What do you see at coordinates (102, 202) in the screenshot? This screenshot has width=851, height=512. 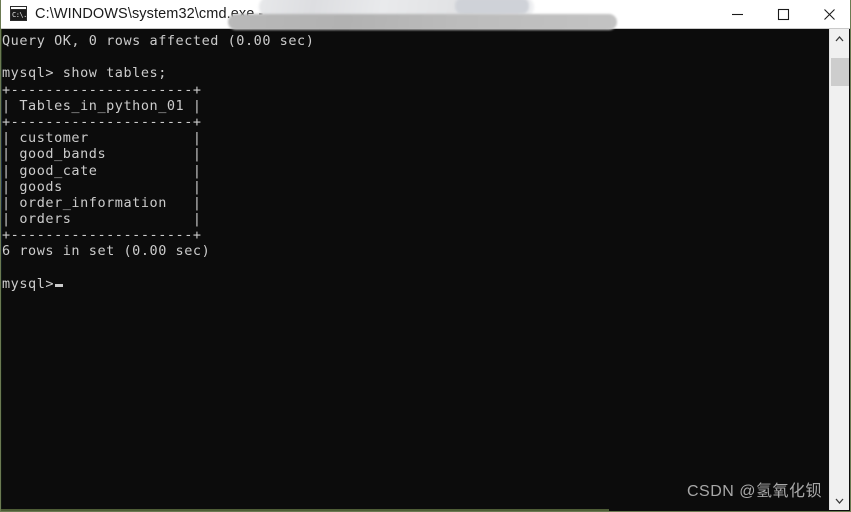 I see `table-row: | order_information |` at bounding box center [102, 202].